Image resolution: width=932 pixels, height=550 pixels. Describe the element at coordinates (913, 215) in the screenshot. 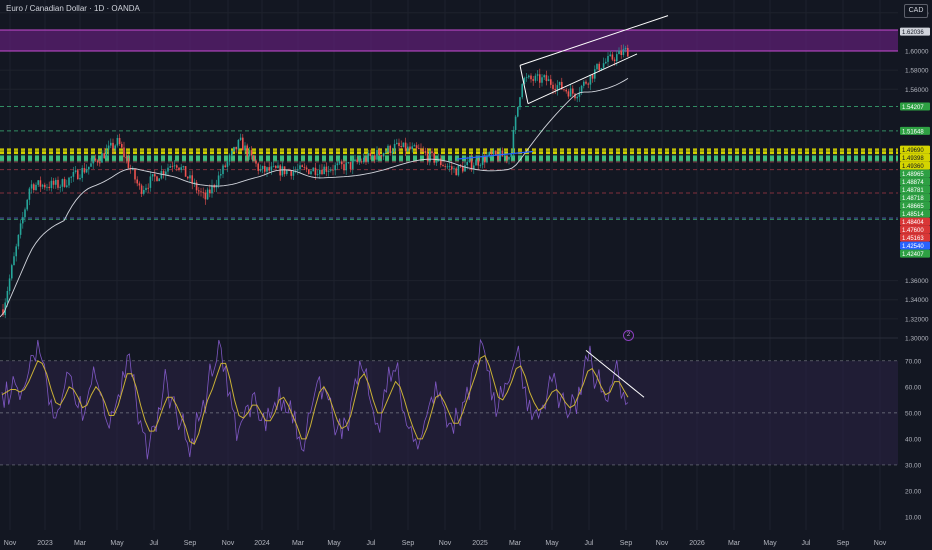

I see `price-label: 1.48514` at that location.